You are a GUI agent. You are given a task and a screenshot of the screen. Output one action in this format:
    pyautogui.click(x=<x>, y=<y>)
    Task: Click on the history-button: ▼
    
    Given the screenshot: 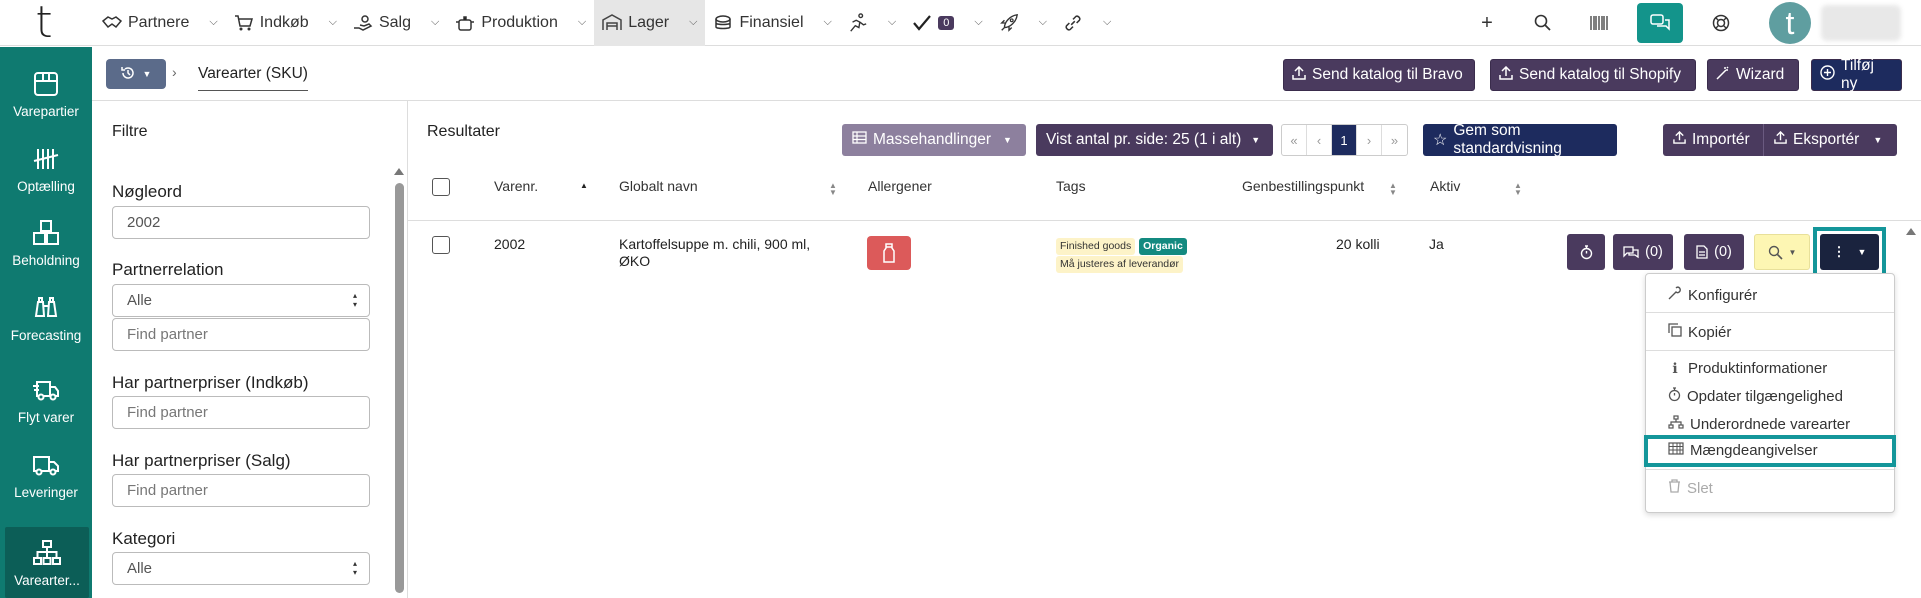 What is the action you would take?
    pyautogui.click(x=136, y=74)
    